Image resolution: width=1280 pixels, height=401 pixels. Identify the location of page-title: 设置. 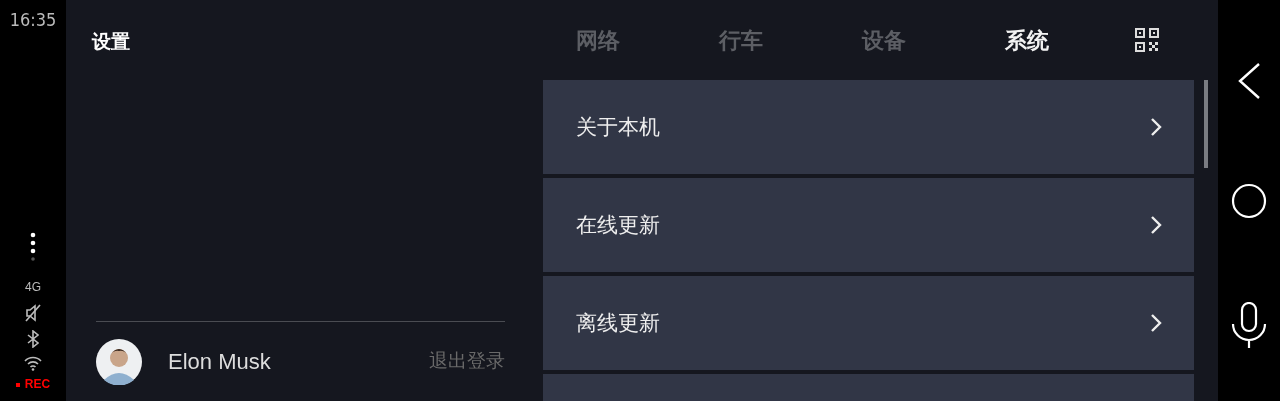
(111, 41).